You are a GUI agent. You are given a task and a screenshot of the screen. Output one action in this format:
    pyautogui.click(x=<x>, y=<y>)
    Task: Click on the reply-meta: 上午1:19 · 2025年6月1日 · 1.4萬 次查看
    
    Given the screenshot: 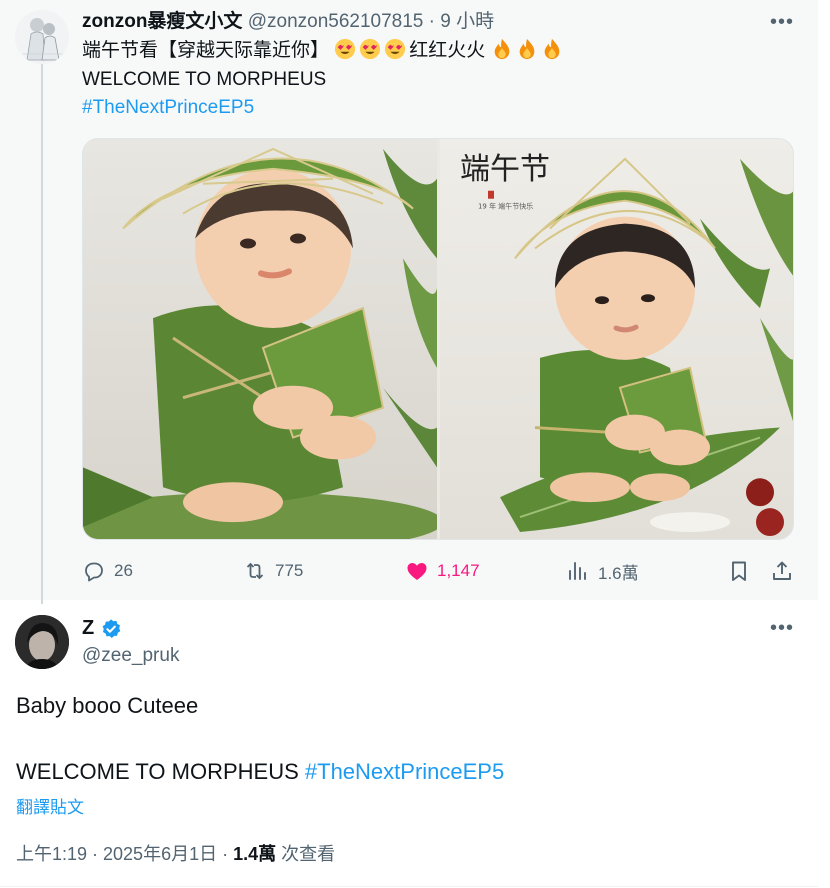 What is the action you would take?
    pyautogui.click(x=175, y=853)
    